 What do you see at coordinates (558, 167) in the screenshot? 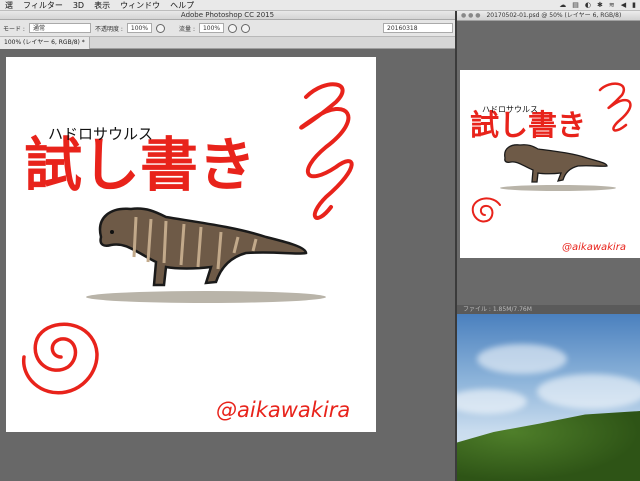
I see `preview-dinosaur-illustration` at bounding box center [558, 167].